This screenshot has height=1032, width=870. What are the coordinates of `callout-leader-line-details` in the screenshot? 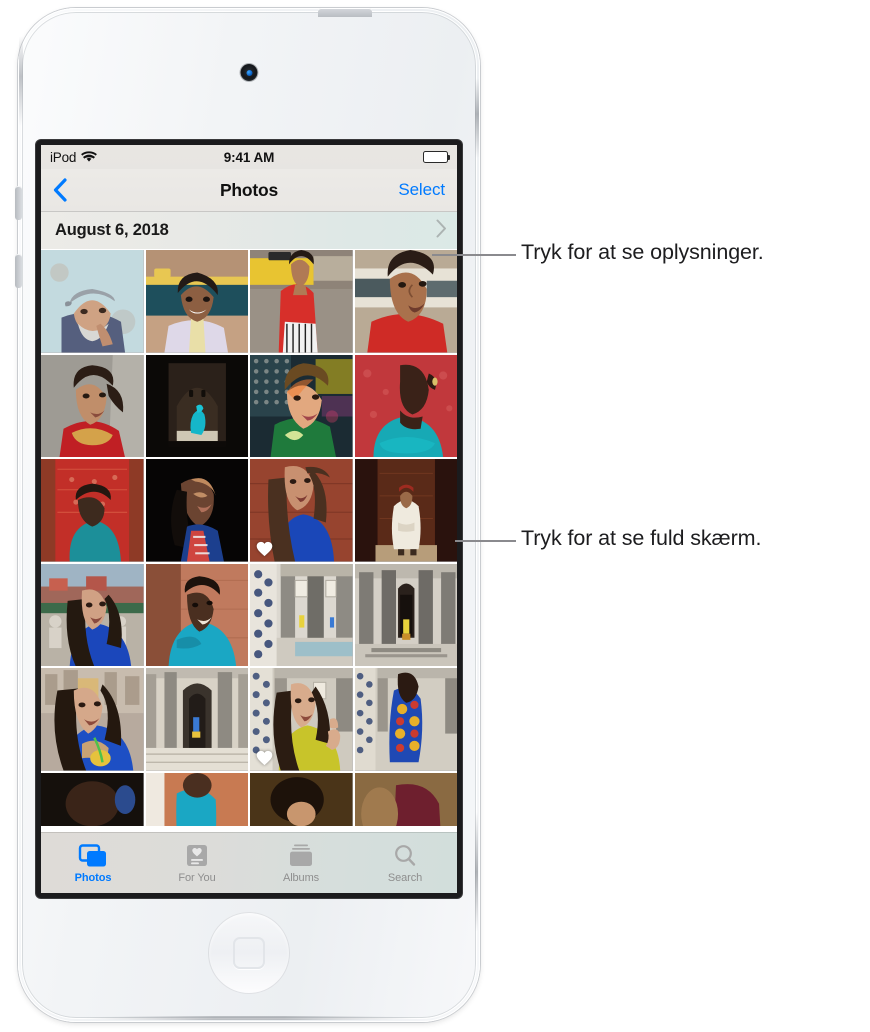 It's located at (474, 255).